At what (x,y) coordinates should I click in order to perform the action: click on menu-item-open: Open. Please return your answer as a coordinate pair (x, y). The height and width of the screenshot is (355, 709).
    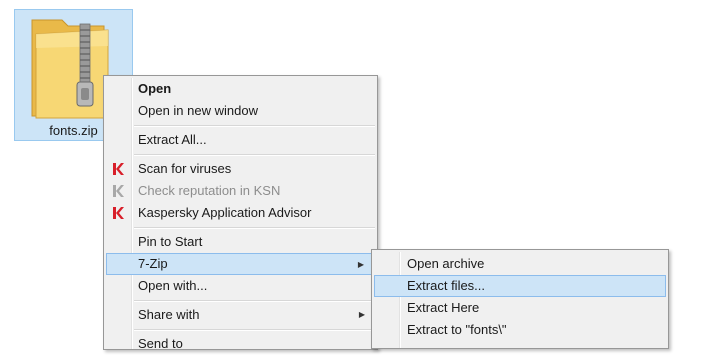
    Looking at the image, I should click on (240, 89).